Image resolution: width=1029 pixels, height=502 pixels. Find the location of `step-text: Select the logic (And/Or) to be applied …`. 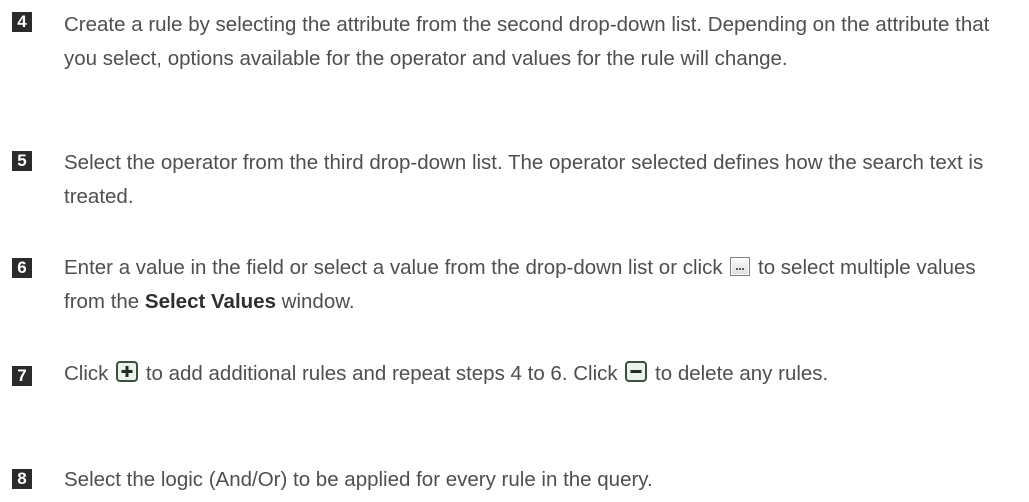

step-text: Select the logic (And/Or) to be applied … is located at coordinates (358, 479).